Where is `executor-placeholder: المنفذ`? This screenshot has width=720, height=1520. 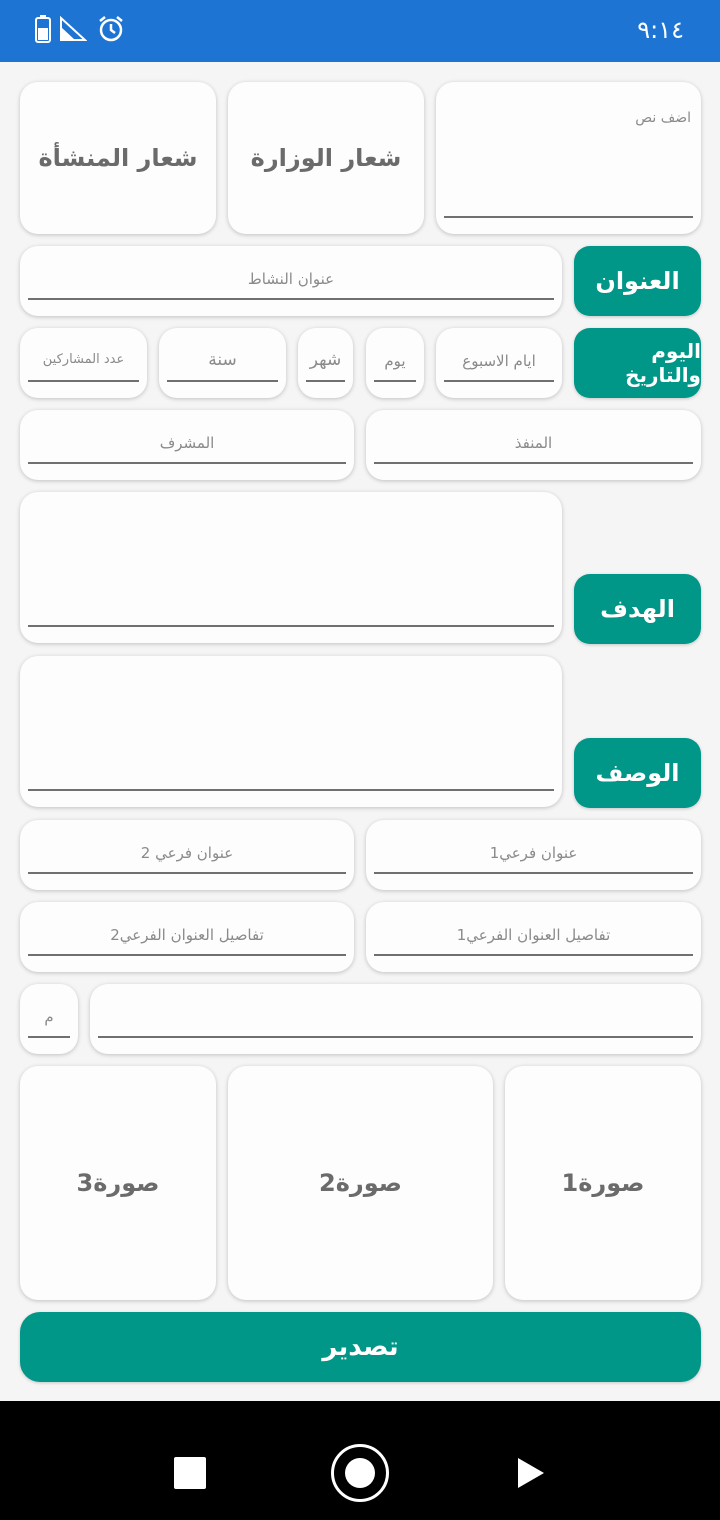
executor-placeholder: المنفذ is located at coordinates (533, 443).